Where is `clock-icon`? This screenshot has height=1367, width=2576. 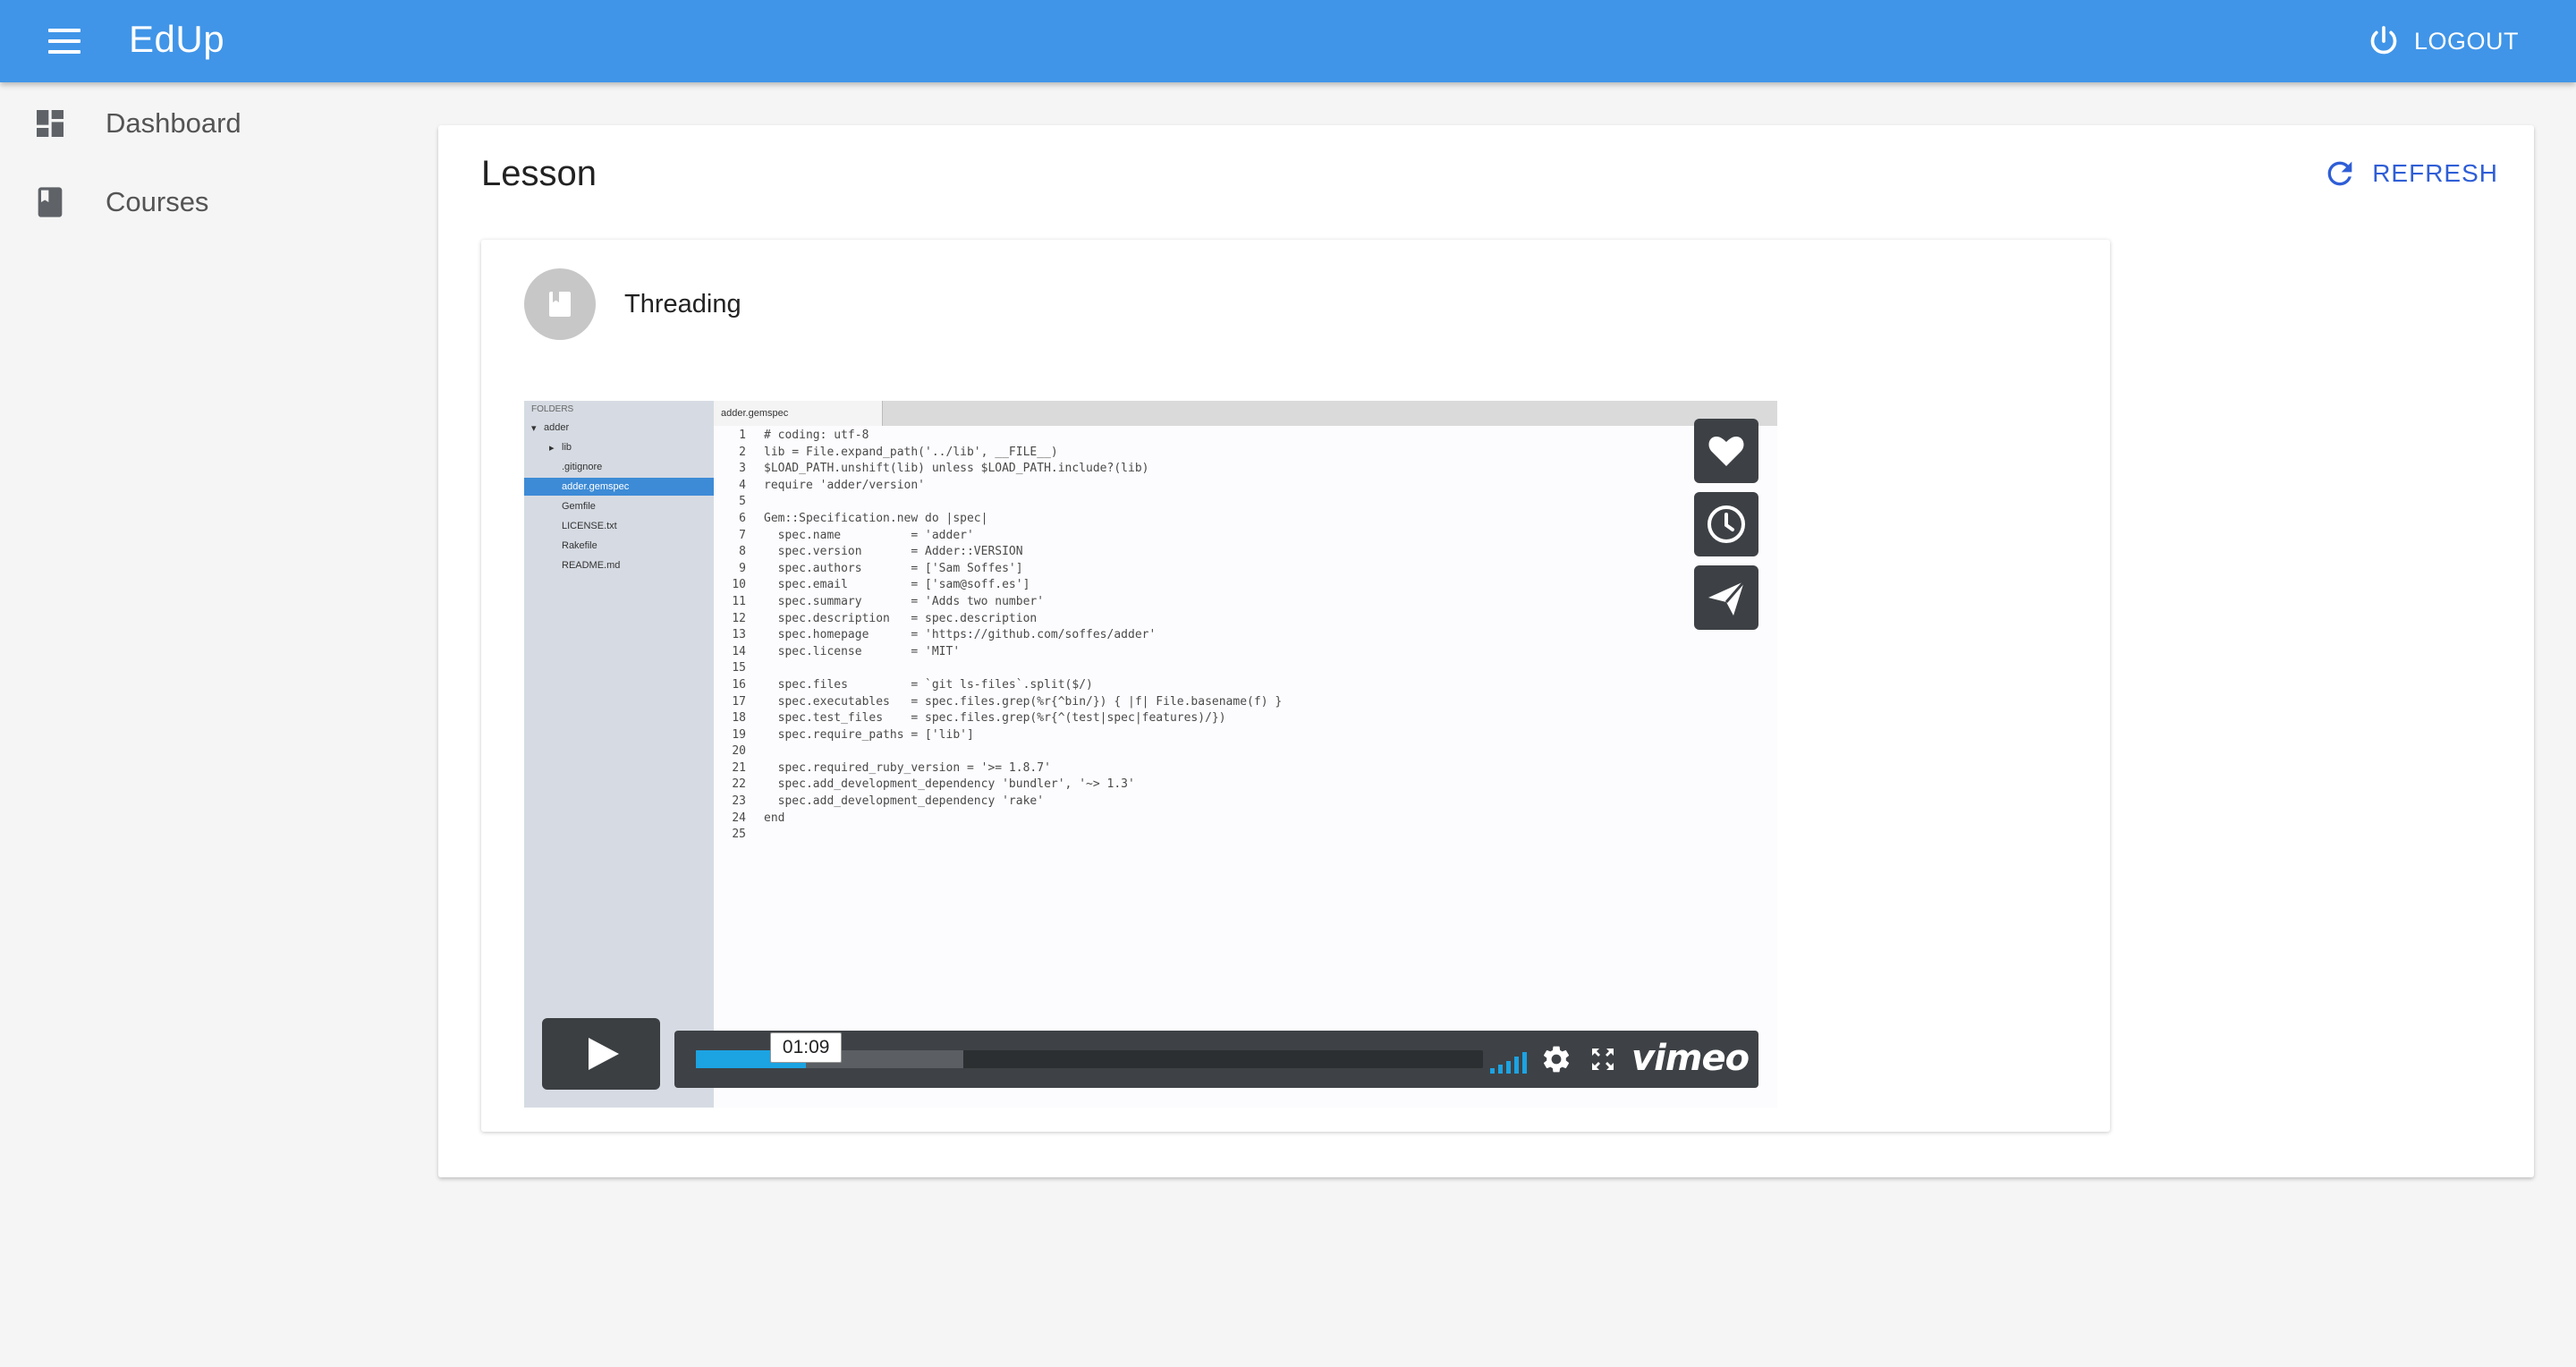
clock-icon is located at coordinates (1726, 524).